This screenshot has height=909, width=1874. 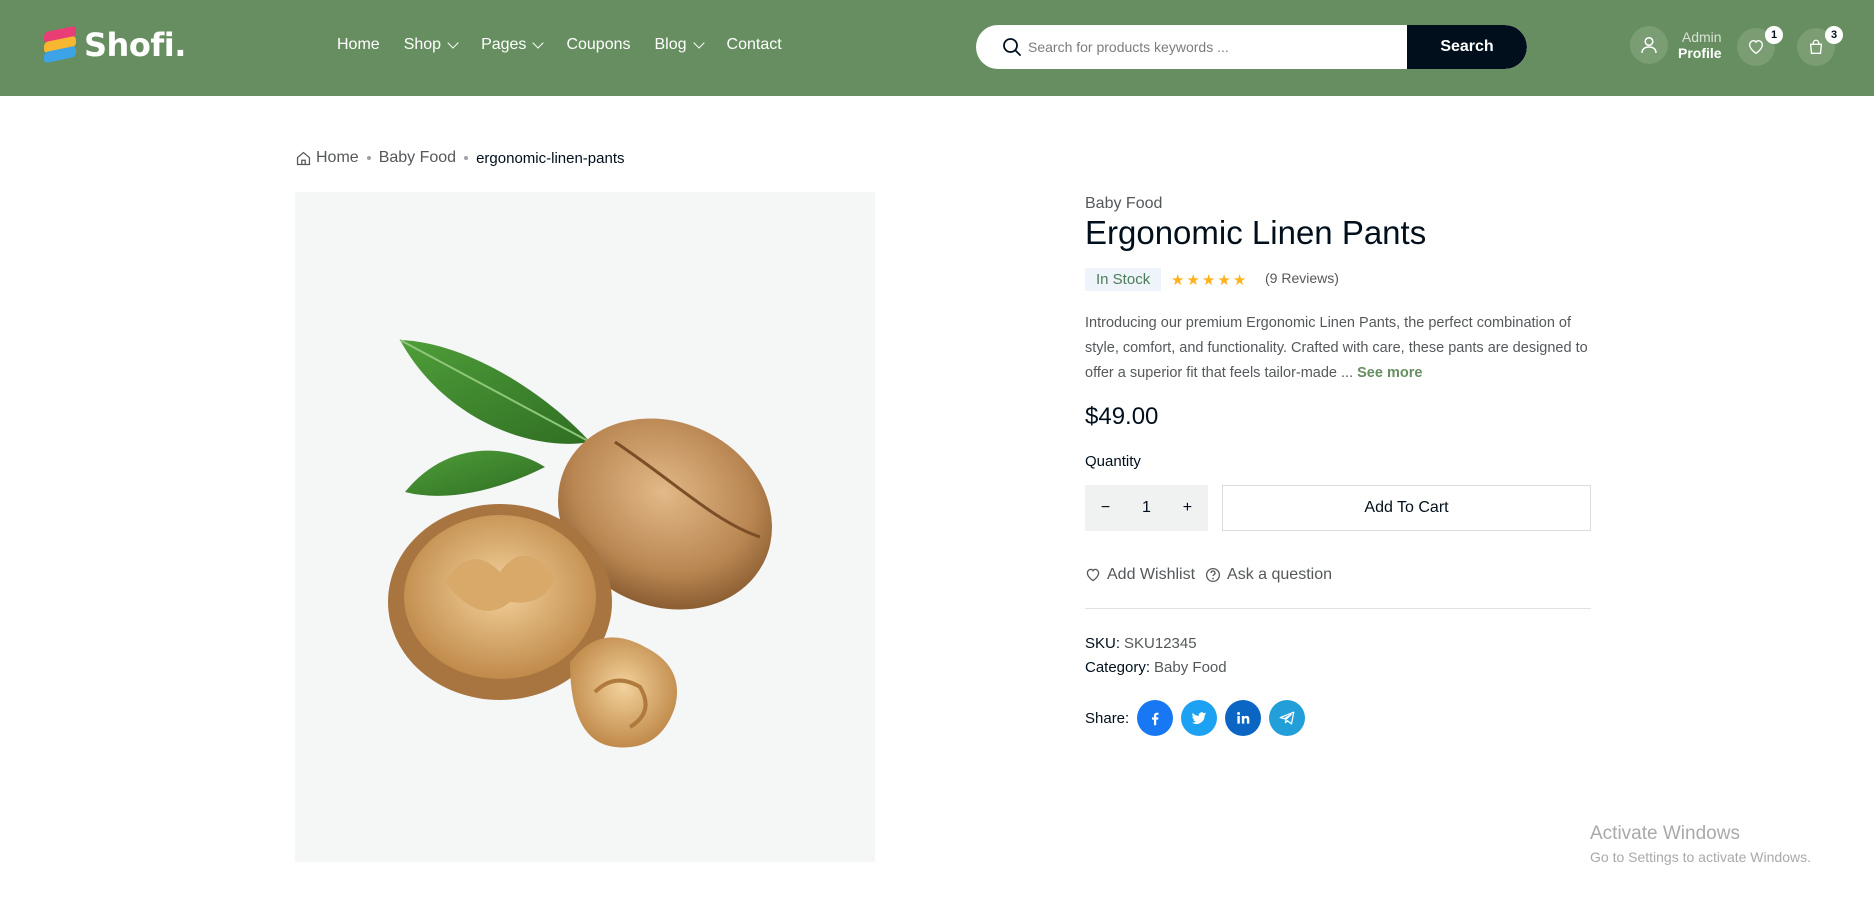 I want to click on product-category: Baby Food, so click(x=1123, y=204).